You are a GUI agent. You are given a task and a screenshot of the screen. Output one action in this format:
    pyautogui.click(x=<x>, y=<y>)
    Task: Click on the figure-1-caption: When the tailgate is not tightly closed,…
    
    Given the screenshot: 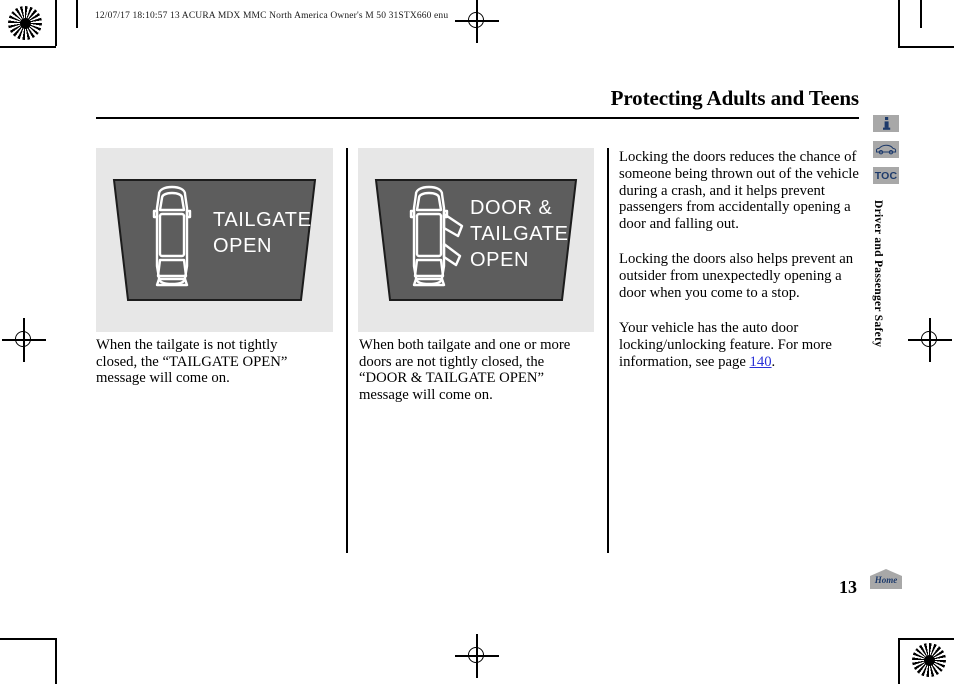 What is the action you would take?
    pyautogui.click(x=192, y=362)
    